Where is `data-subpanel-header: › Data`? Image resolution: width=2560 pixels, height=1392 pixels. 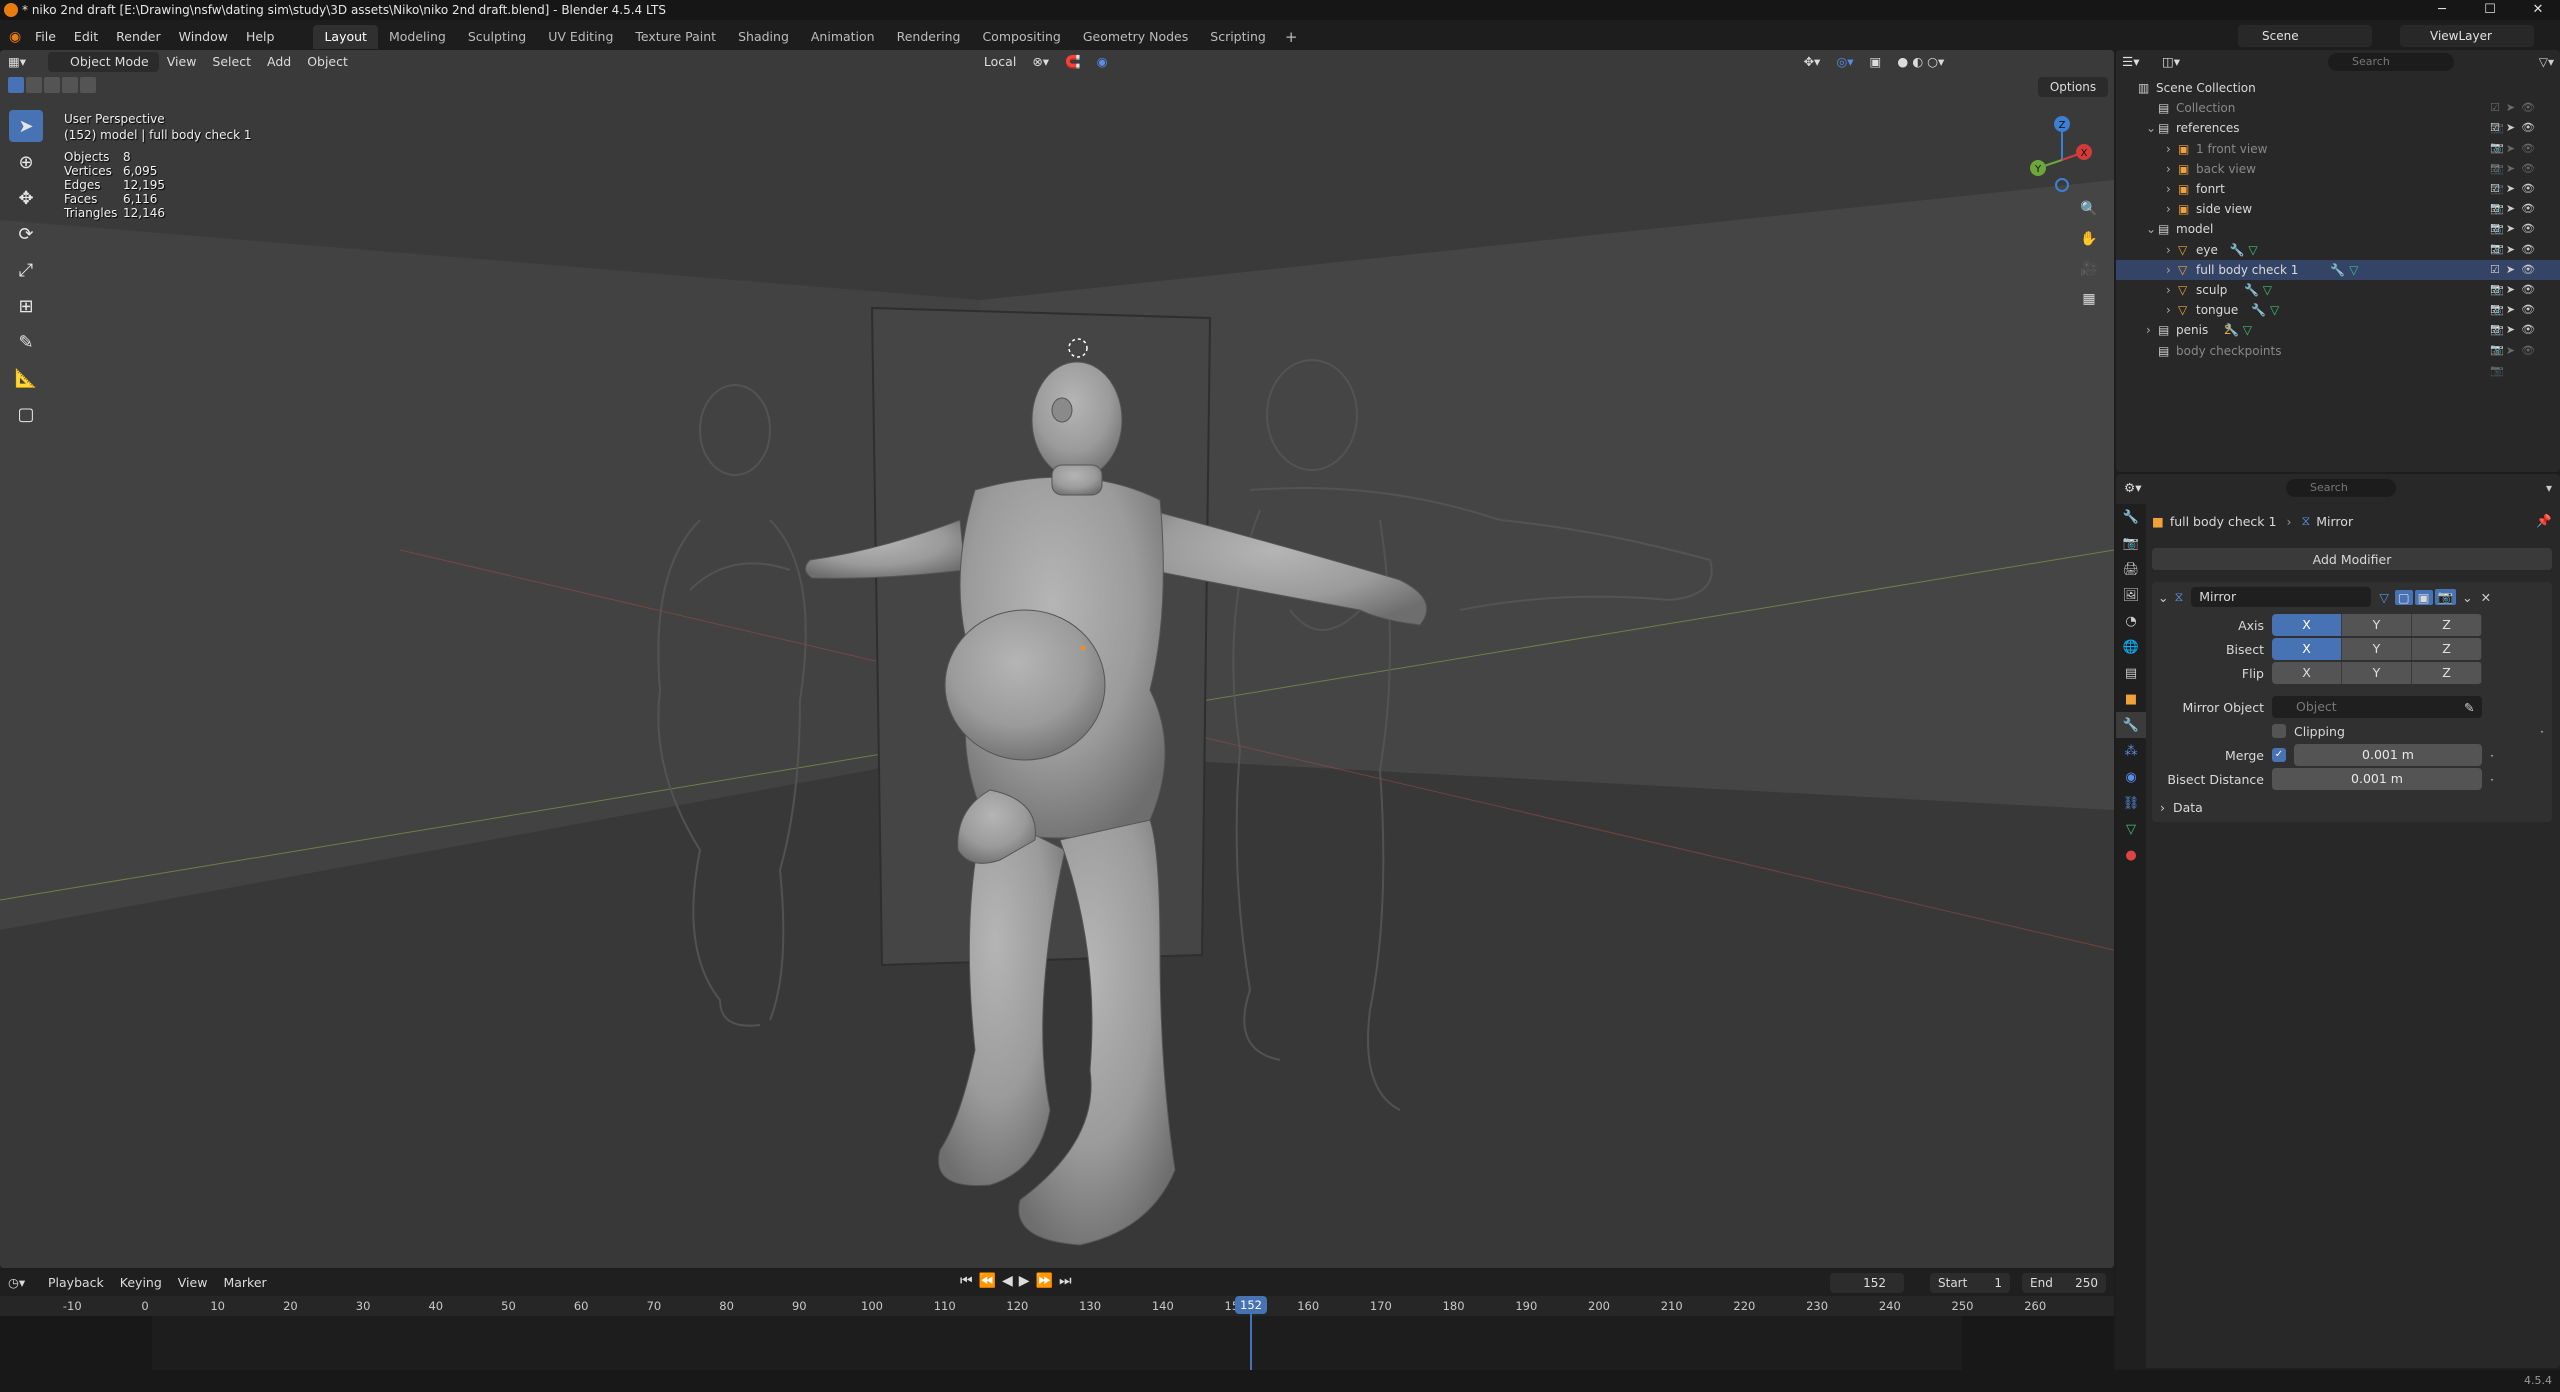 data-subpanel-header: › Data is located at coordinates (2350, 807).